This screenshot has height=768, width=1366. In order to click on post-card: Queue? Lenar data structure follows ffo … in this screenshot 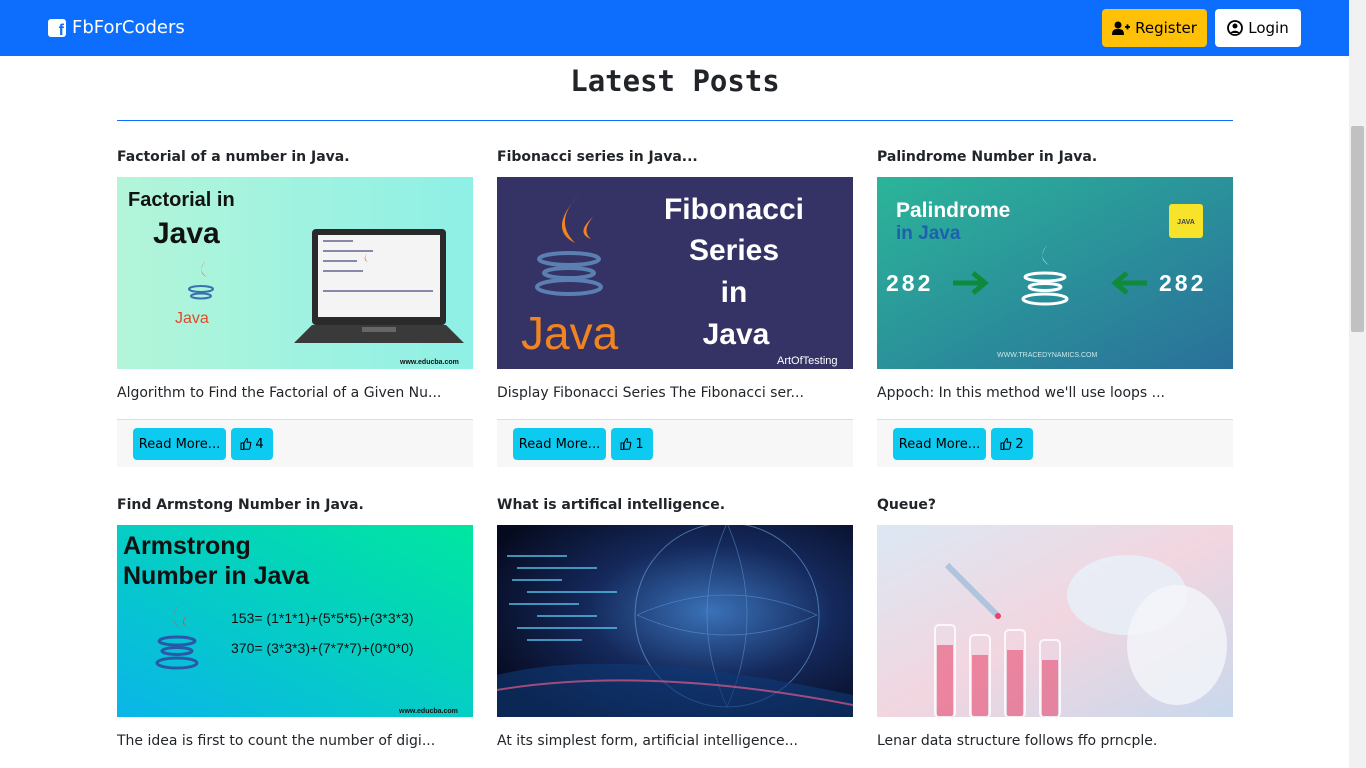, I will do `click(1055, 623)`.